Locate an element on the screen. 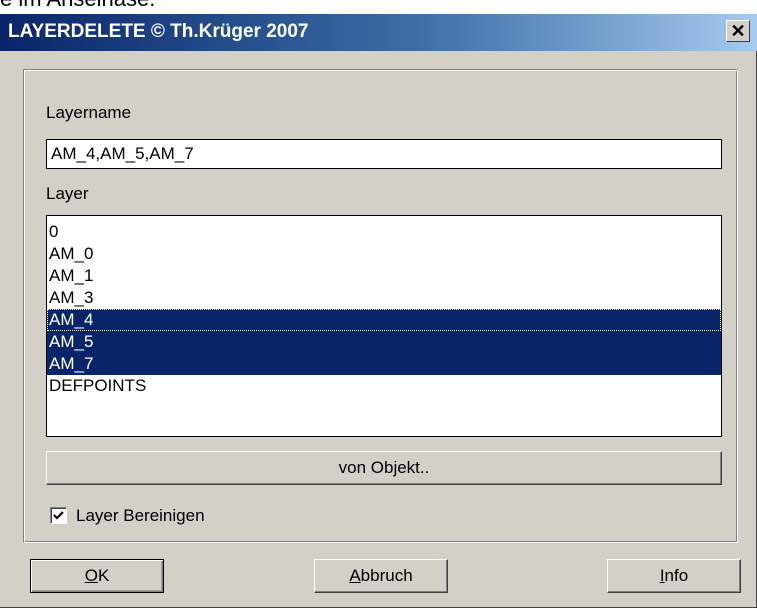 This screenshot has width=757, height=608. cancel-button: Abbruch is located at coordinates (381, 576).